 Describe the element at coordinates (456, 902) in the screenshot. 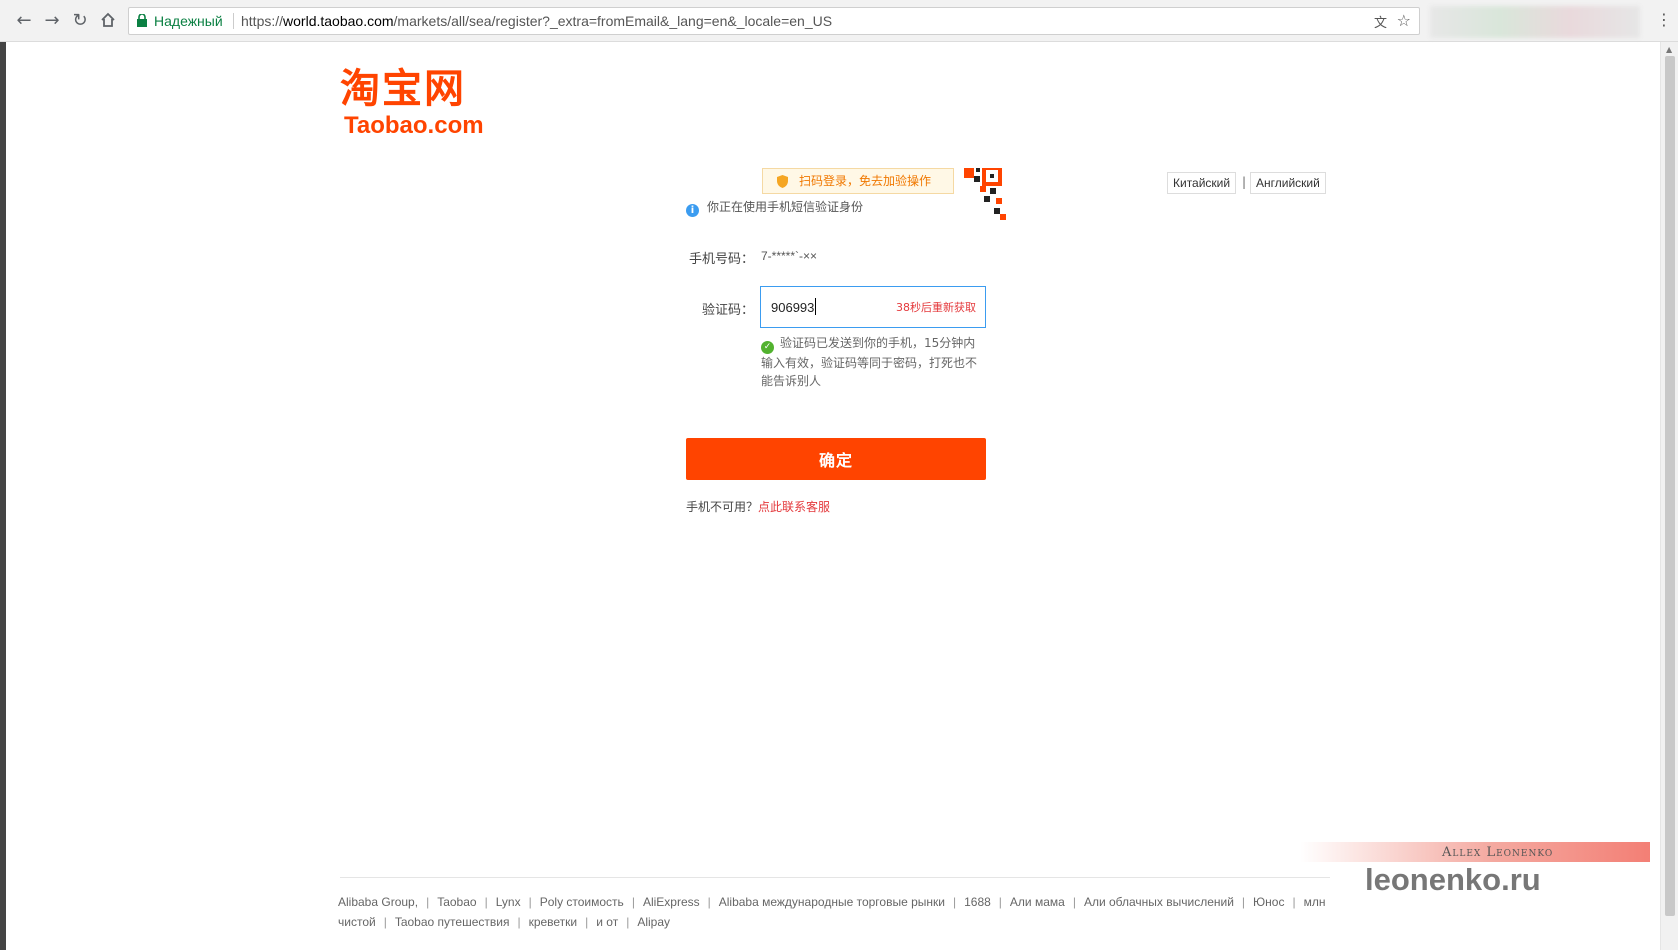

I see `footer-link: Taobao` at that location.